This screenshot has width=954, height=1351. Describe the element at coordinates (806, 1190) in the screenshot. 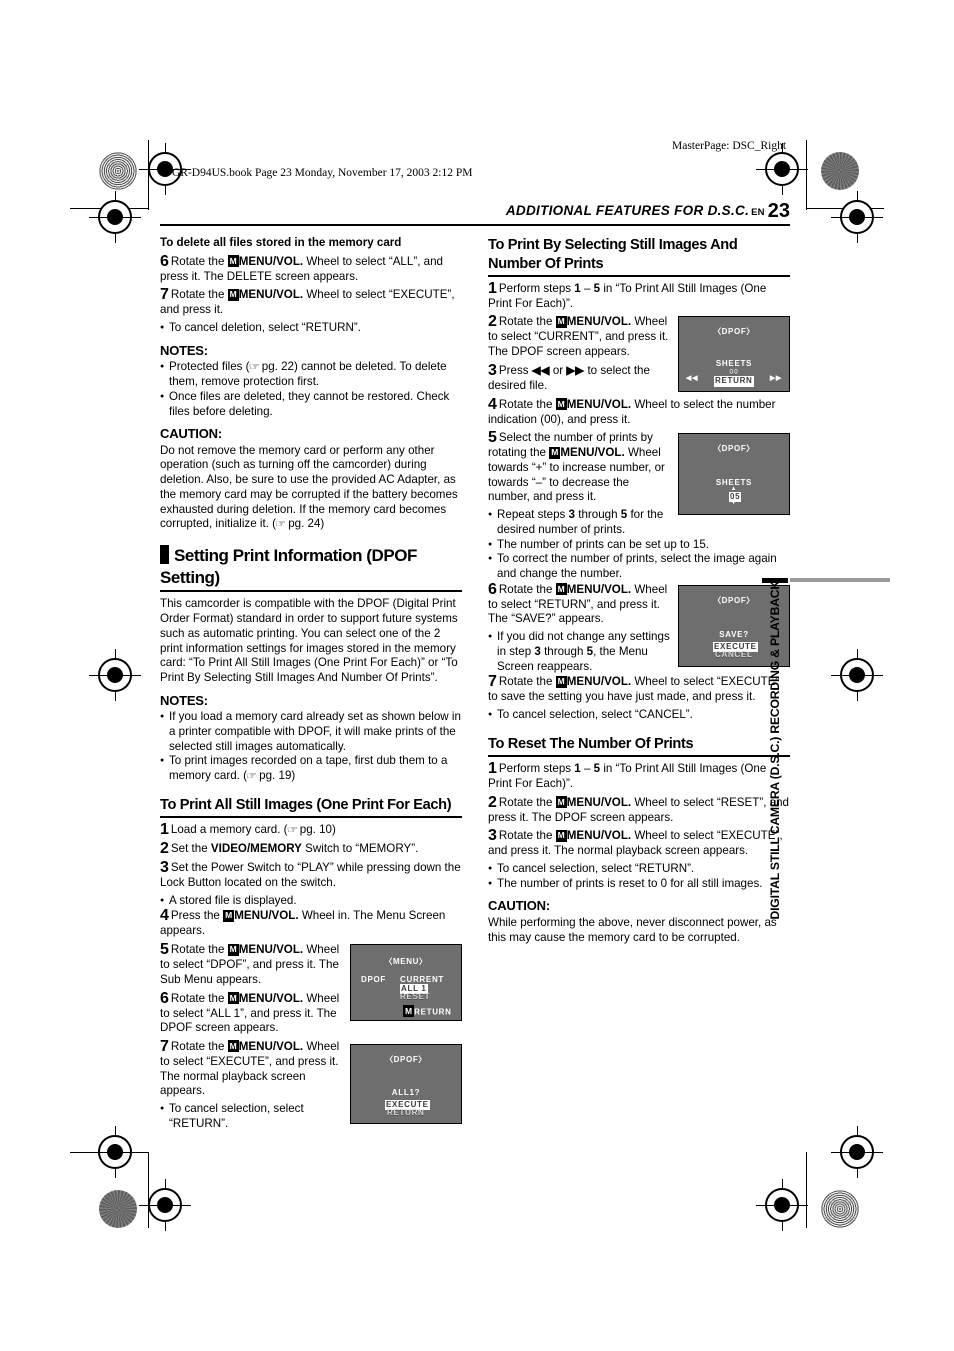

I see `trim-line-bottom-right-v` at that location.